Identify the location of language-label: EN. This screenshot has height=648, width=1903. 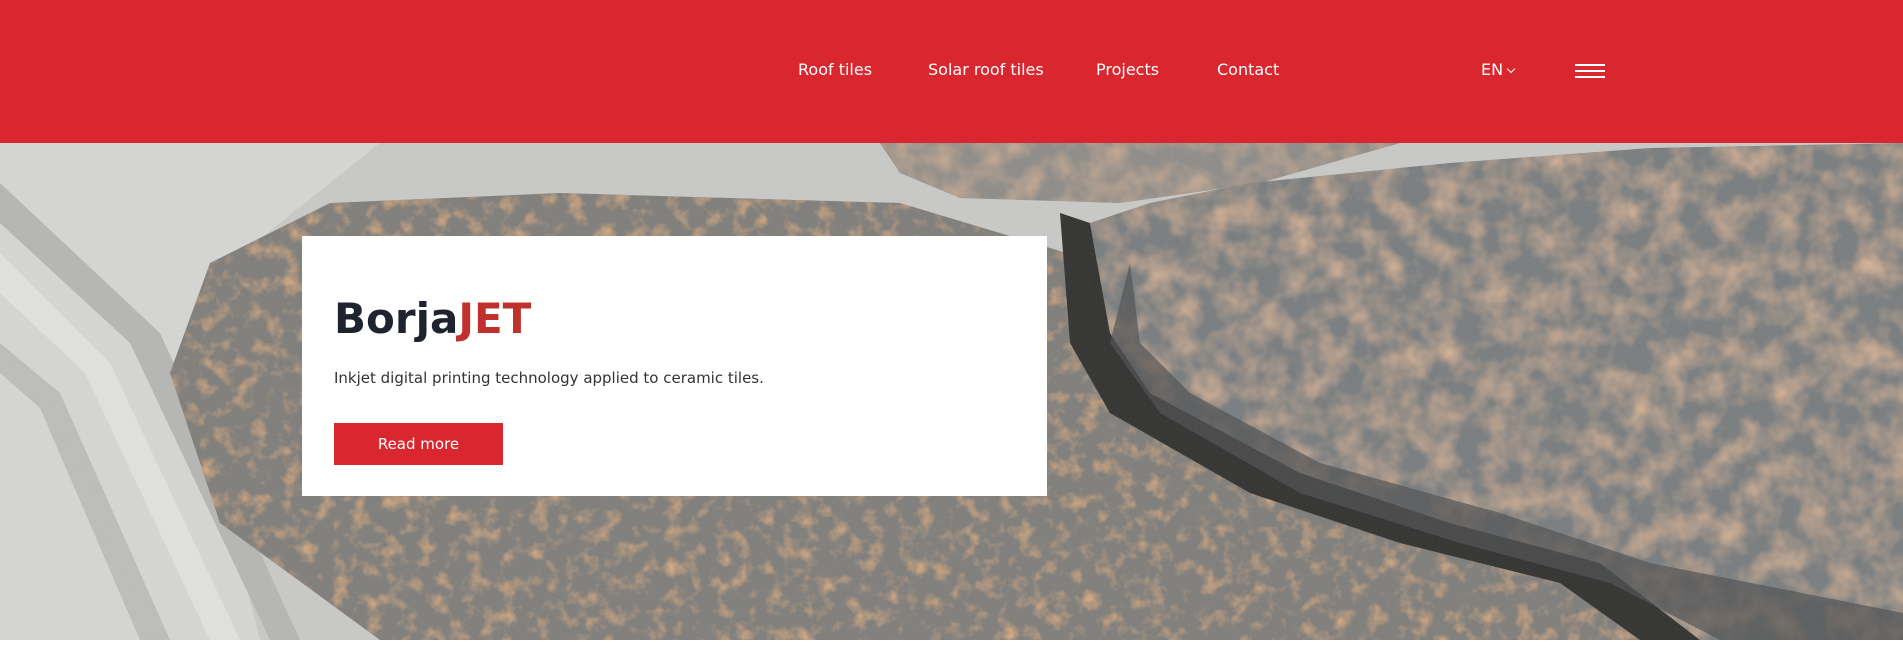
(1492, 69).